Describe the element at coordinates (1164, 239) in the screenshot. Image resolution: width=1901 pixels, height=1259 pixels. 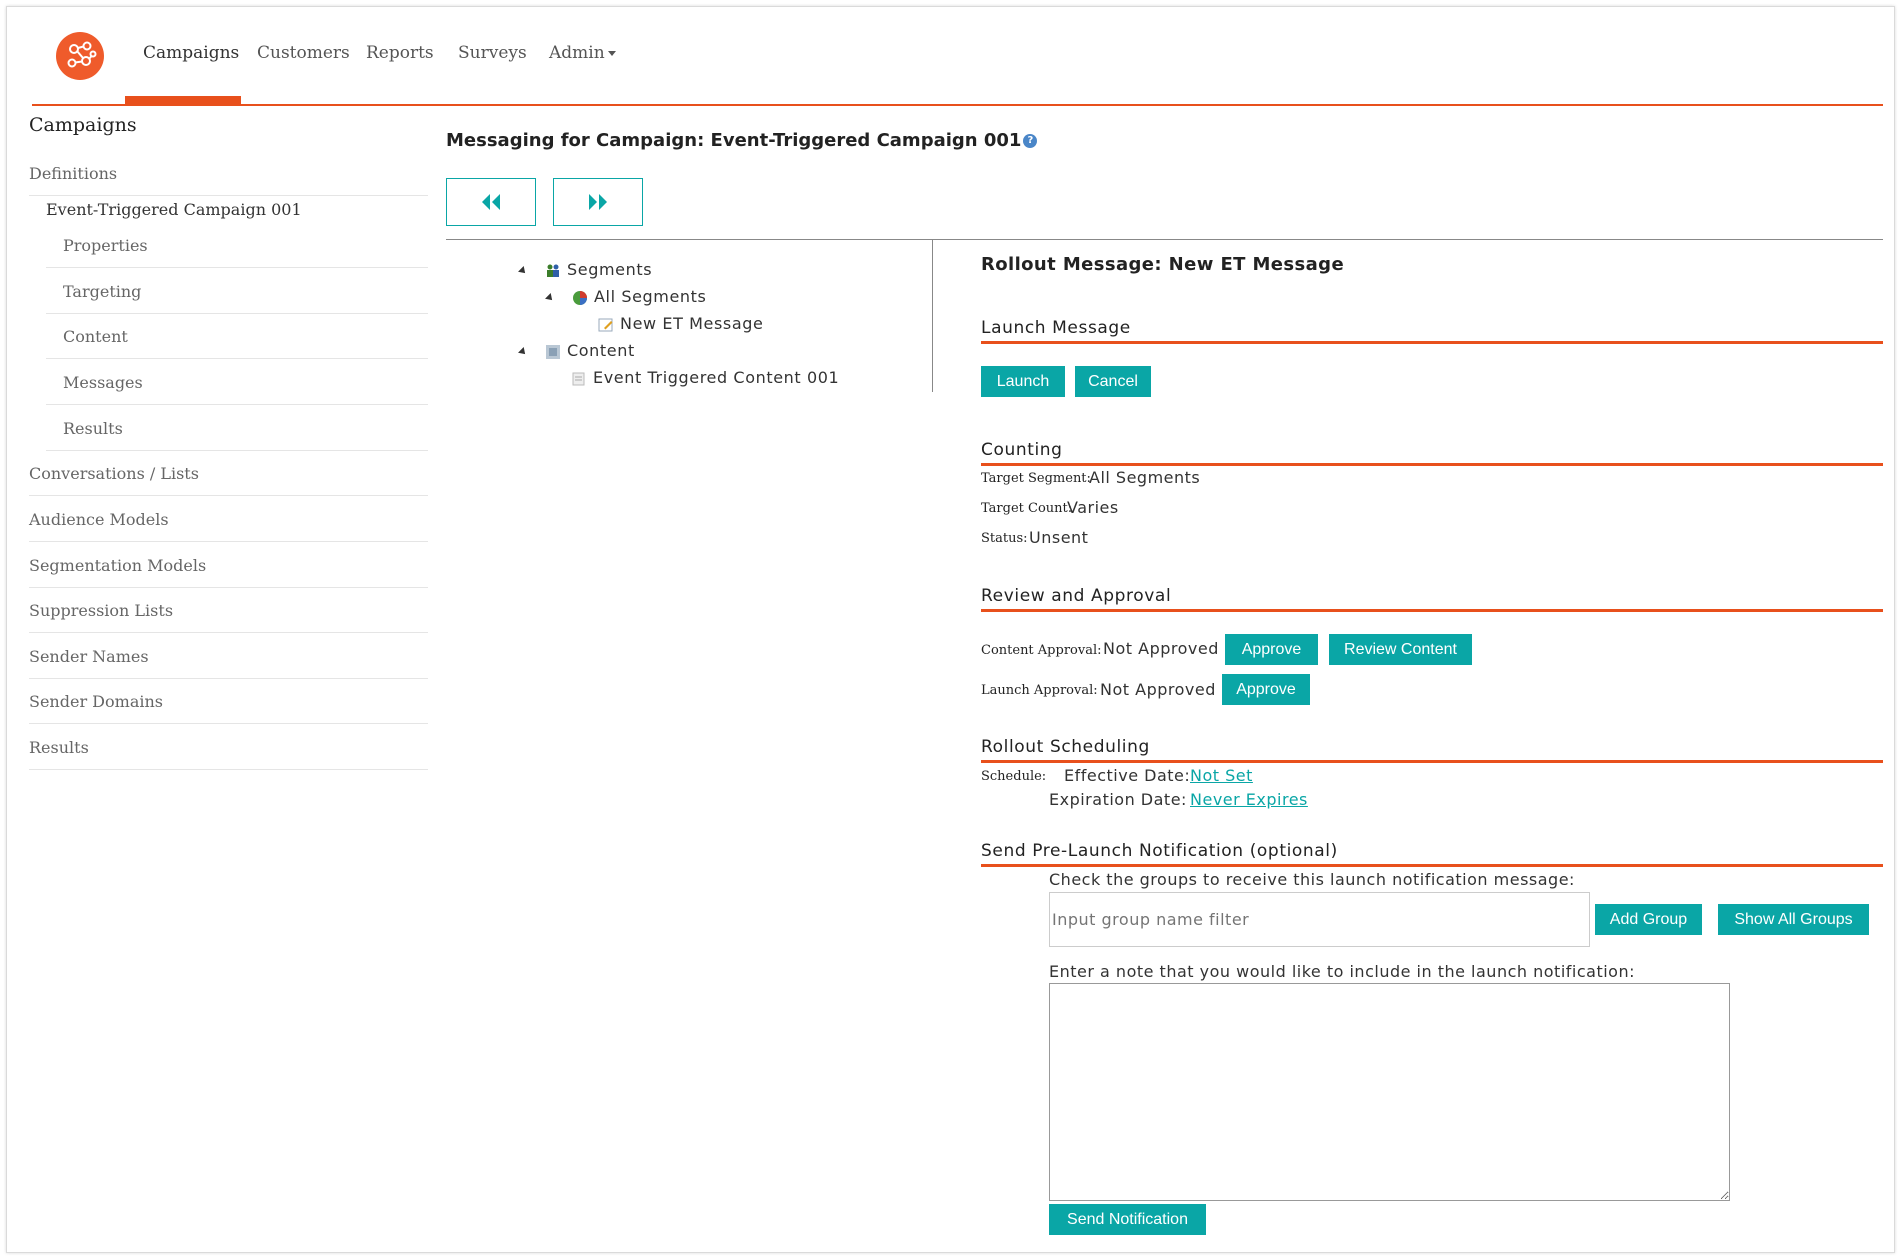
I see `main-divider` at that location.